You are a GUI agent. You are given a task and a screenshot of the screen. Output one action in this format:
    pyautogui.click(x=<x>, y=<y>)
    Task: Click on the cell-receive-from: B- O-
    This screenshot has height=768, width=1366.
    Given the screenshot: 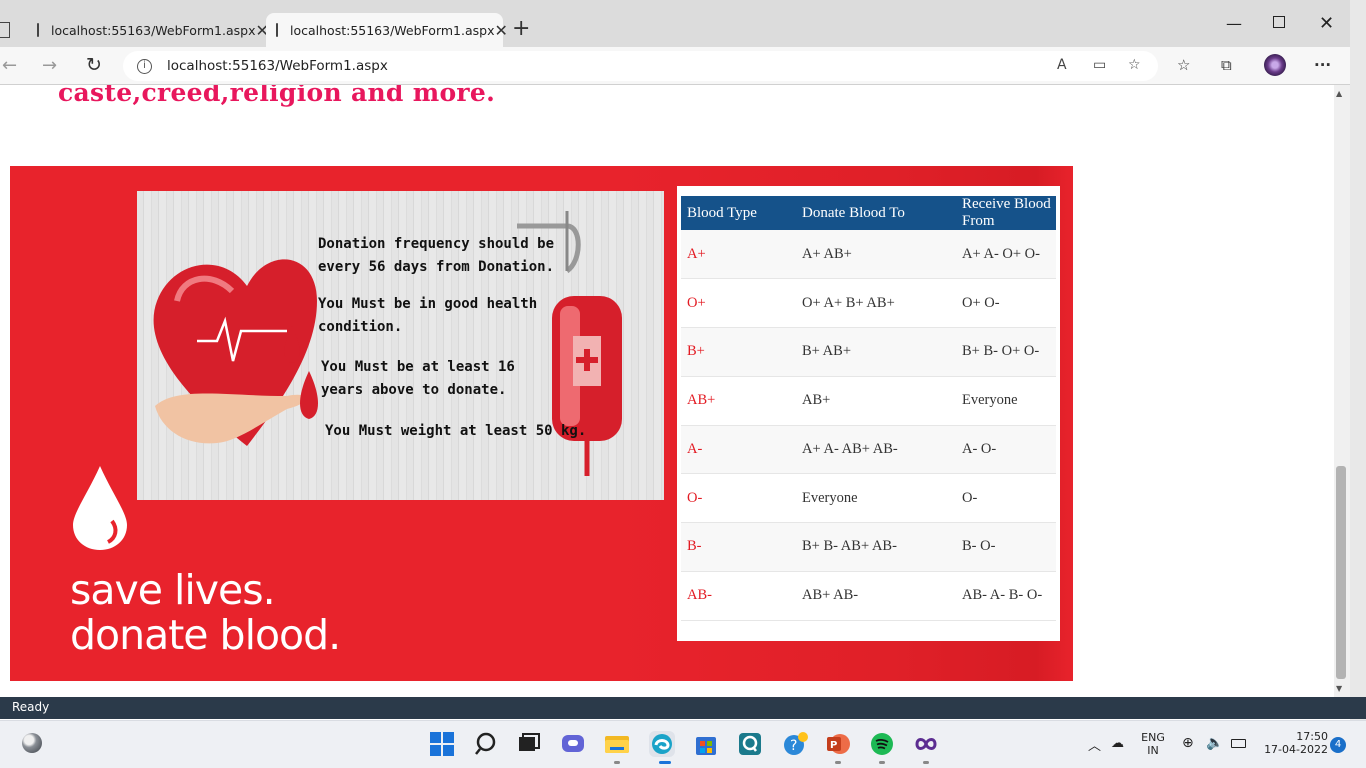 What is the action you would take?
    pyautogui.click(x=1006, y=547)
    